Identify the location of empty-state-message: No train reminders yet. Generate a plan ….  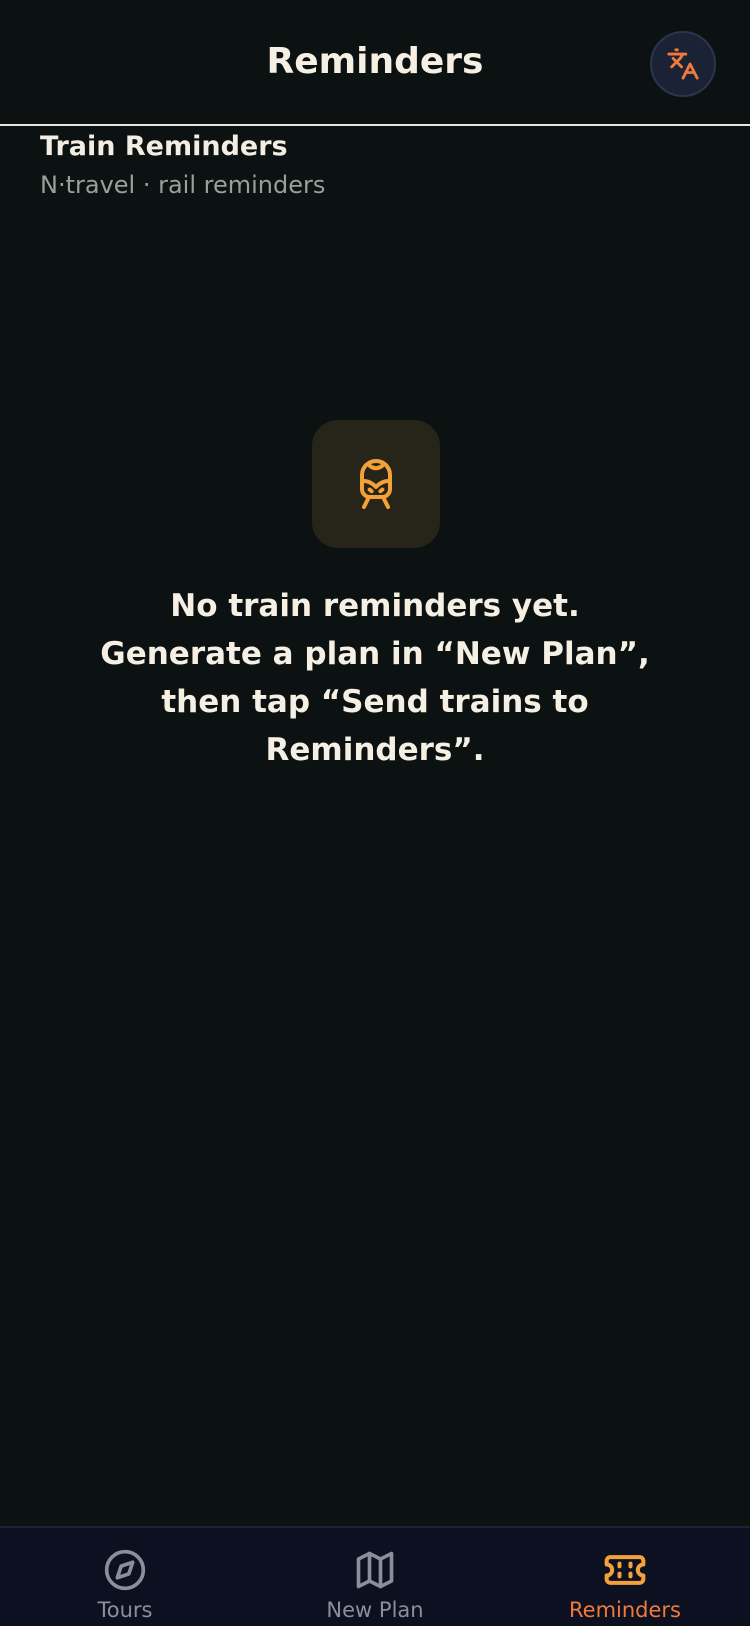
(375, 678).